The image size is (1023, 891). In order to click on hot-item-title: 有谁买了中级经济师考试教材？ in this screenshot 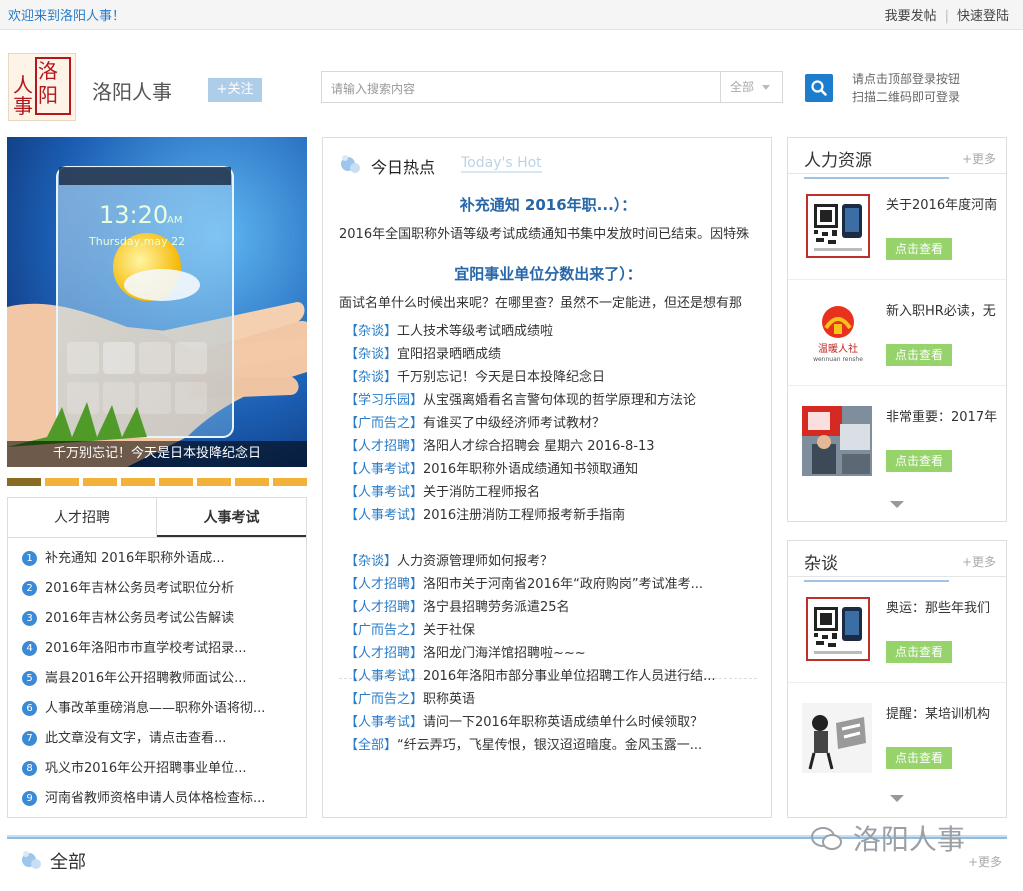, I will do `click(514, 423)`.